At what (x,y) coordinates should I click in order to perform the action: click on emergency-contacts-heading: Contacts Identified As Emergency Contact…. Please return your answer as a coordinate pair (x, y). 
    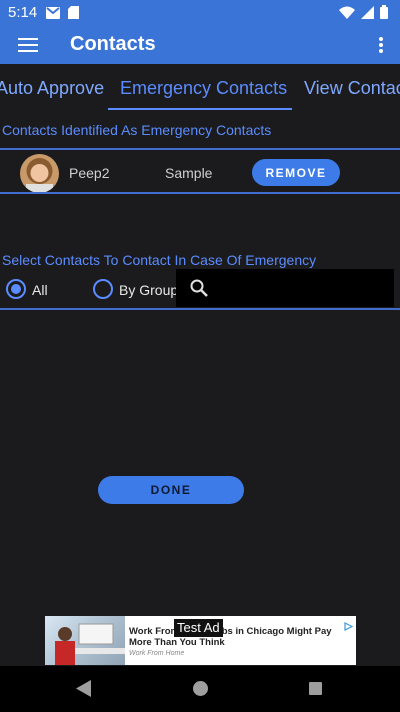
    Looking at the image, I should click on (137, 130).